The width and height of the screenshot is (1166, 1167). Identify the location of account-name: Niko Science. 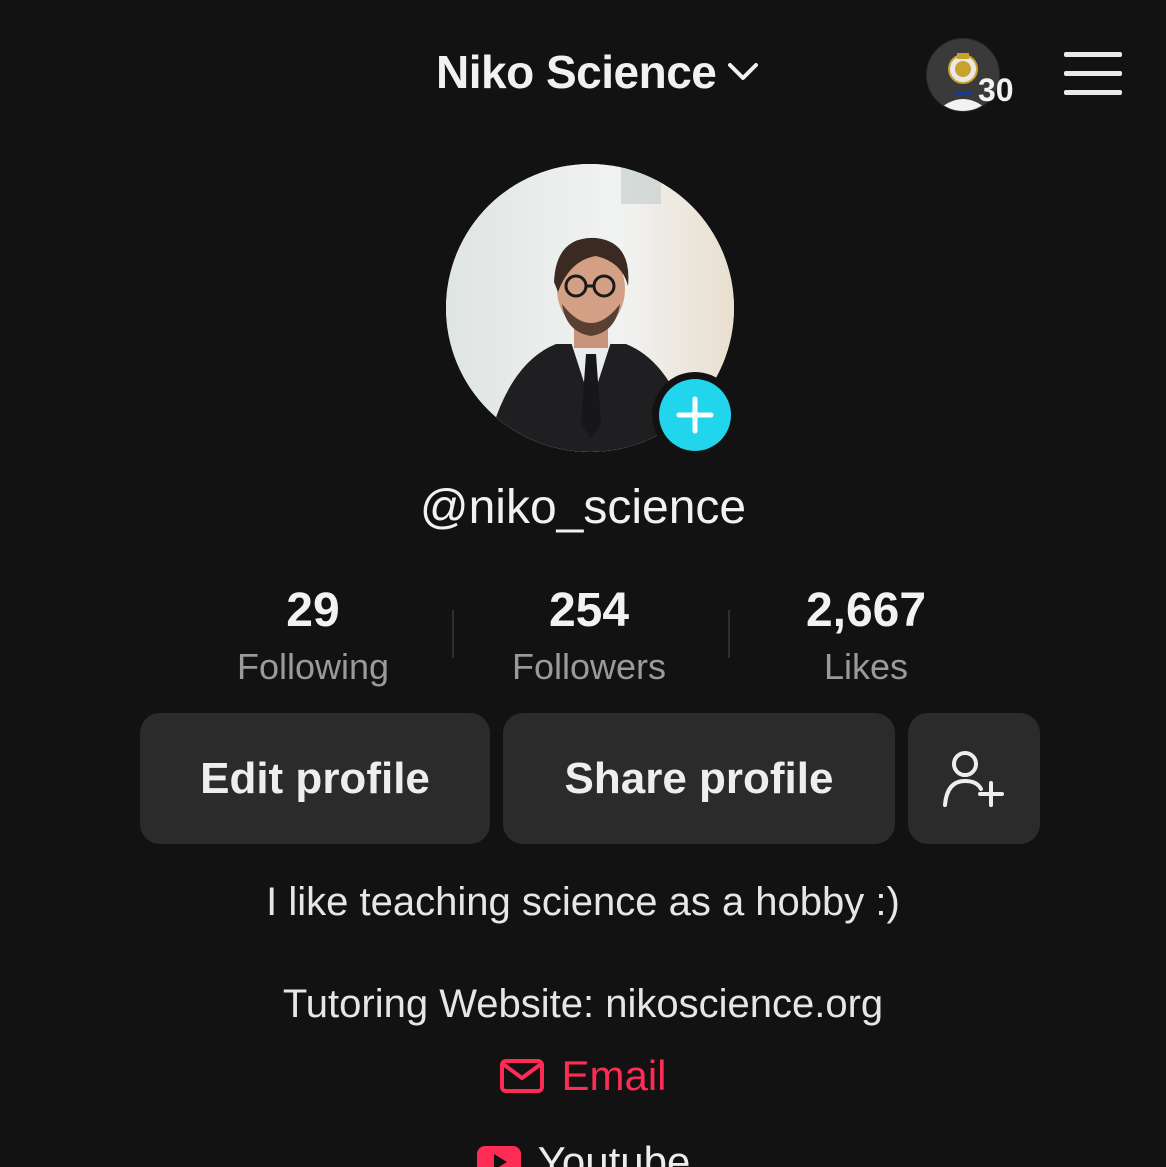
(576, 72).